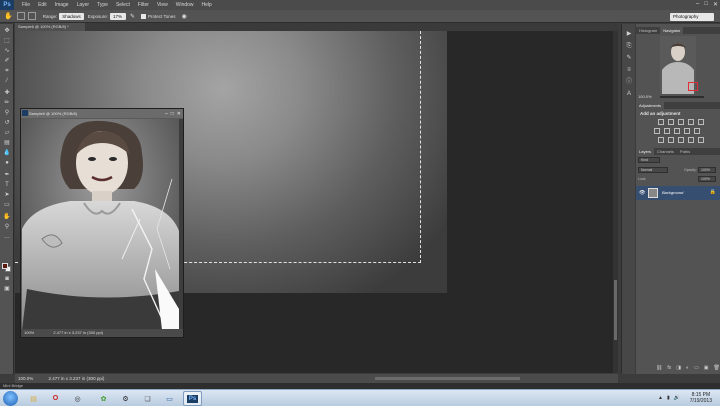 The width and height of the screenshot is (720, 406). Describe the element at coordinates (629, 46) in the screenshot. I see `history-icon: ⎘` at that location.